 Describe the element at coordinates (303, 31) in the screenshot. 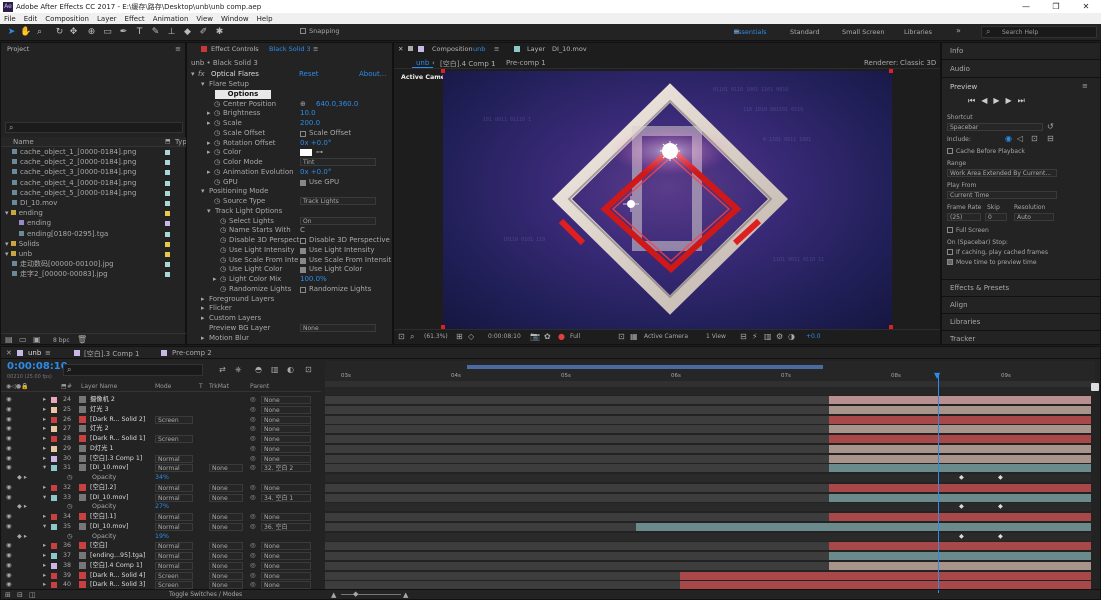

I see `snapping-checkbox` at that location.